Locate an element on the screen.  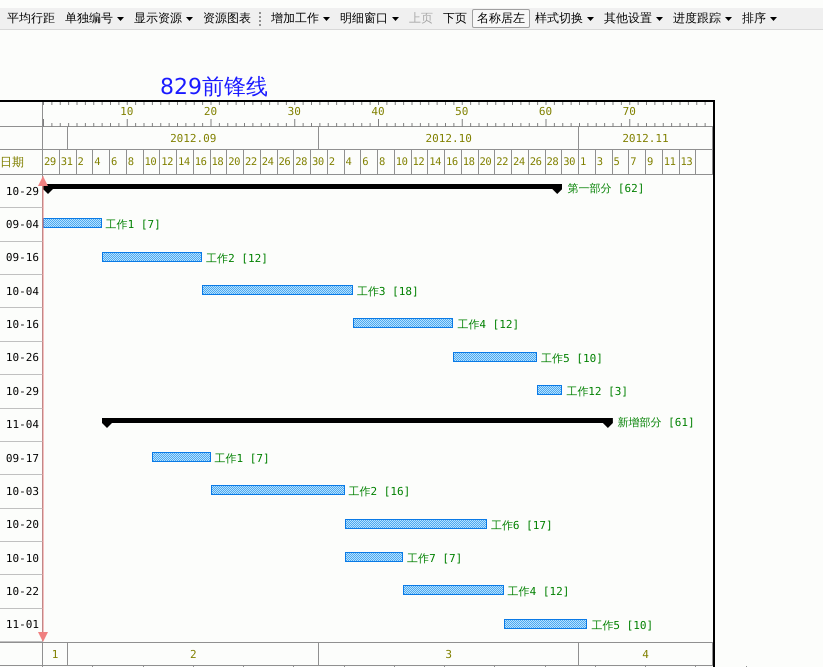
day-label: 1 is located at coordinates (583, 162).